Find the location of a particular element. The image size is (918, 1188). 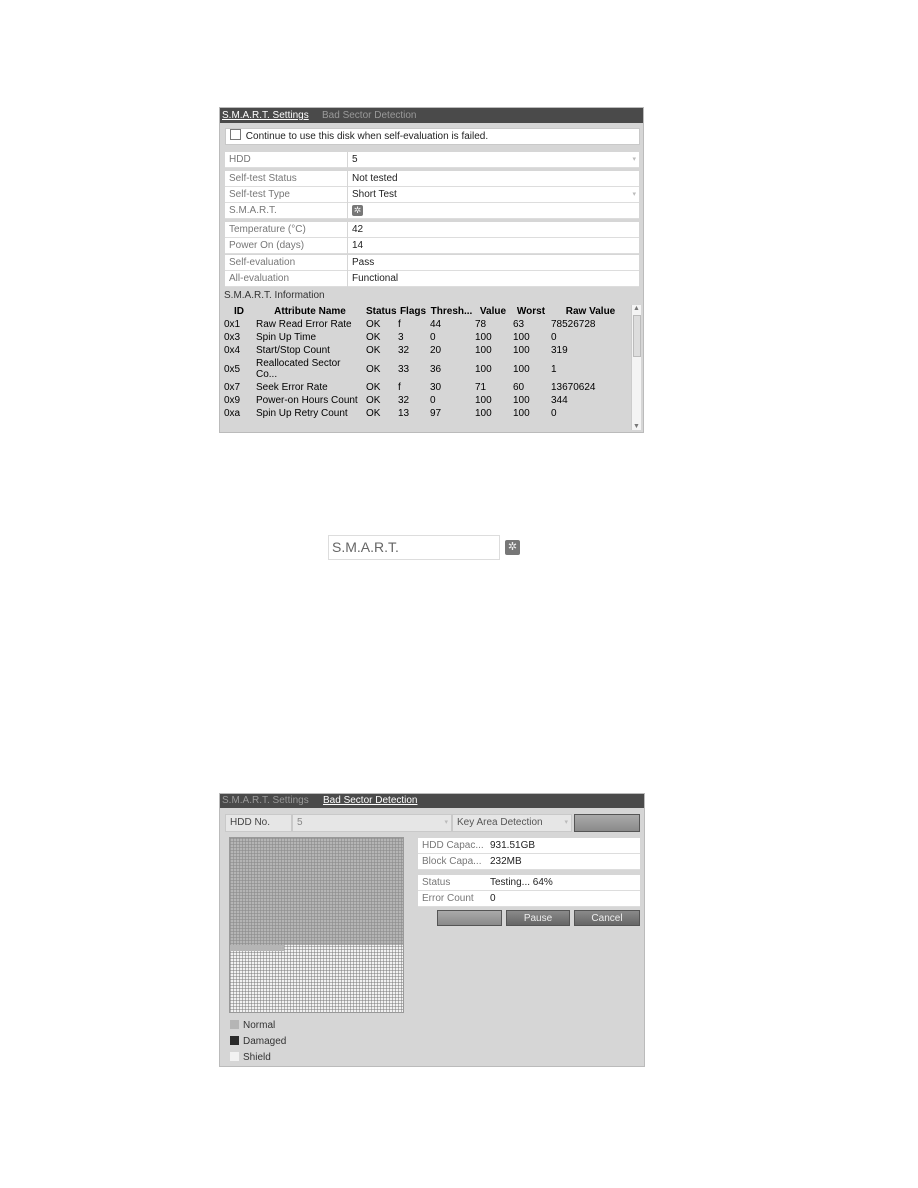

column-header: Raw Value is located at coordinates (590, 311).